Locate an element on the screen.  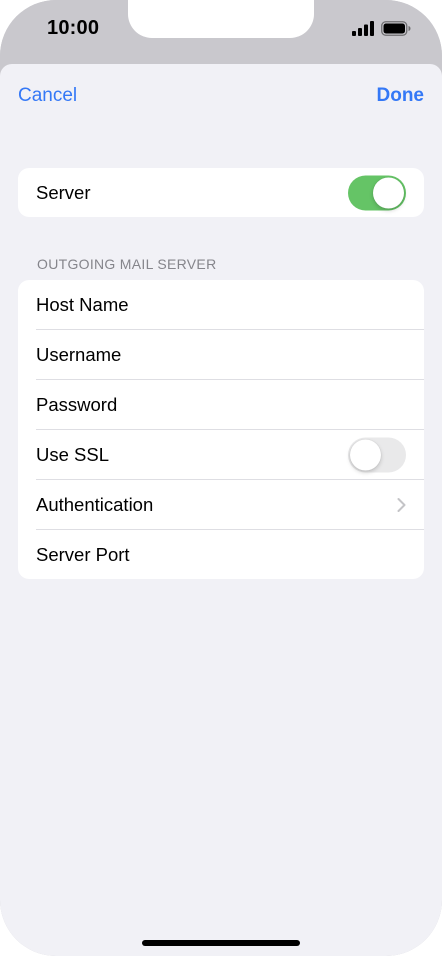
cellular-signal-icon is located at coordinates (363, 28).